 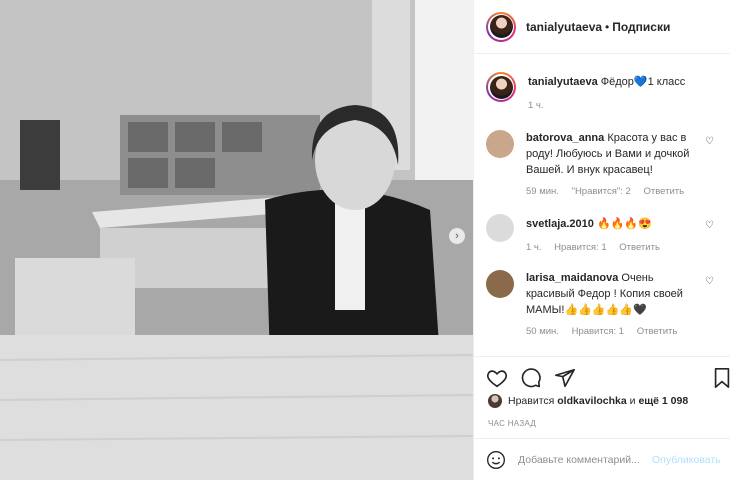 What do you see at coordinates (601, 191) in the screenshot?
I see `comment-likes: "Нравится": 2` at bounding box center [601, 191].